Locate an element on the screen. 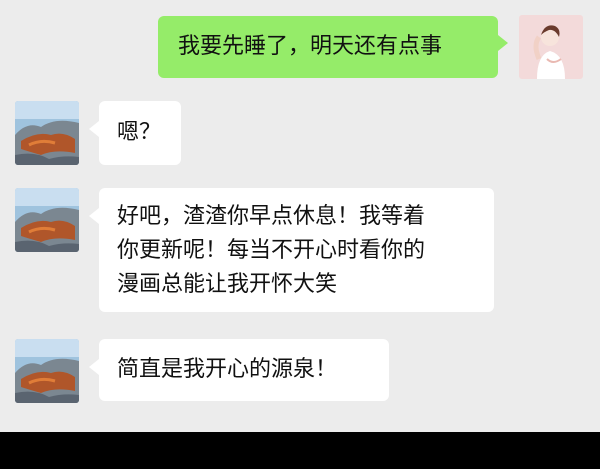  message-text-line: 漫画总能让我开怀大笑 is located at coordinates (227, 284).